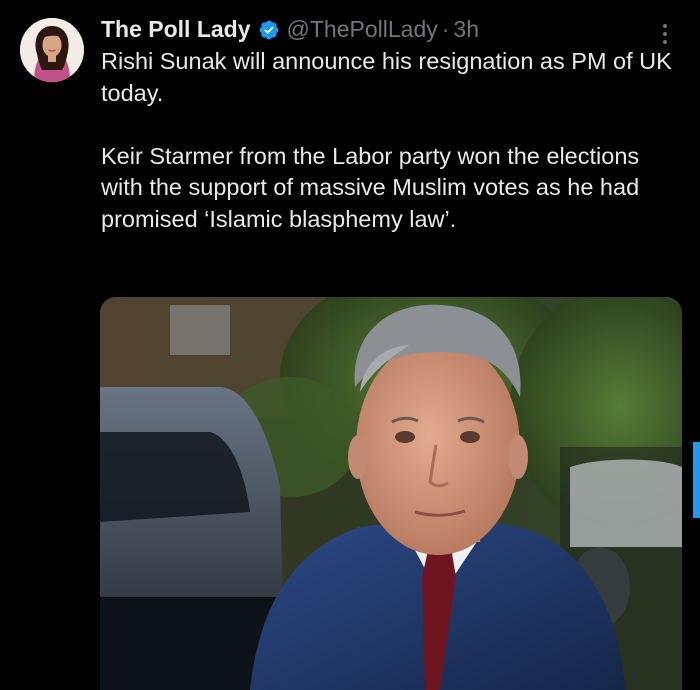 The width and height of the screenshot is (700, 690). I want to click on verified-badge-icon, so click(269, 29).